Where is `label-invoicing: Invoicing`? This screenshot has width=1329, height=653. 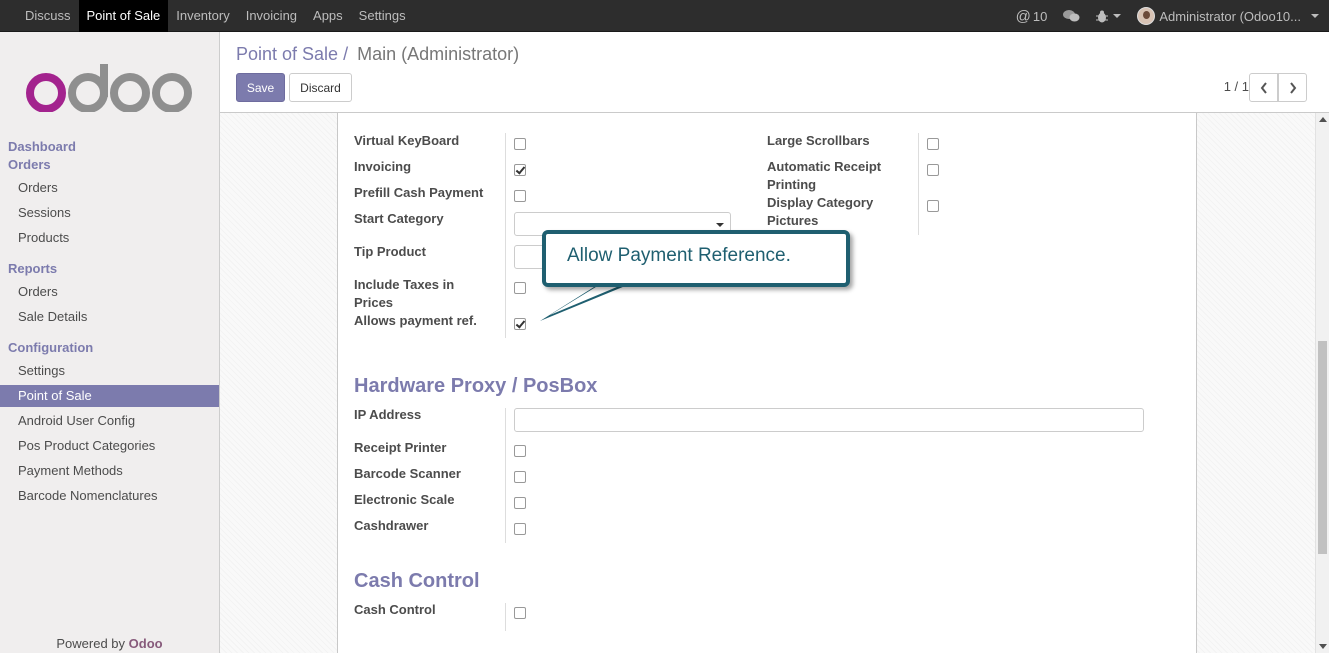 label-invoicing: Invoicing is located at coordinates (383, 166).